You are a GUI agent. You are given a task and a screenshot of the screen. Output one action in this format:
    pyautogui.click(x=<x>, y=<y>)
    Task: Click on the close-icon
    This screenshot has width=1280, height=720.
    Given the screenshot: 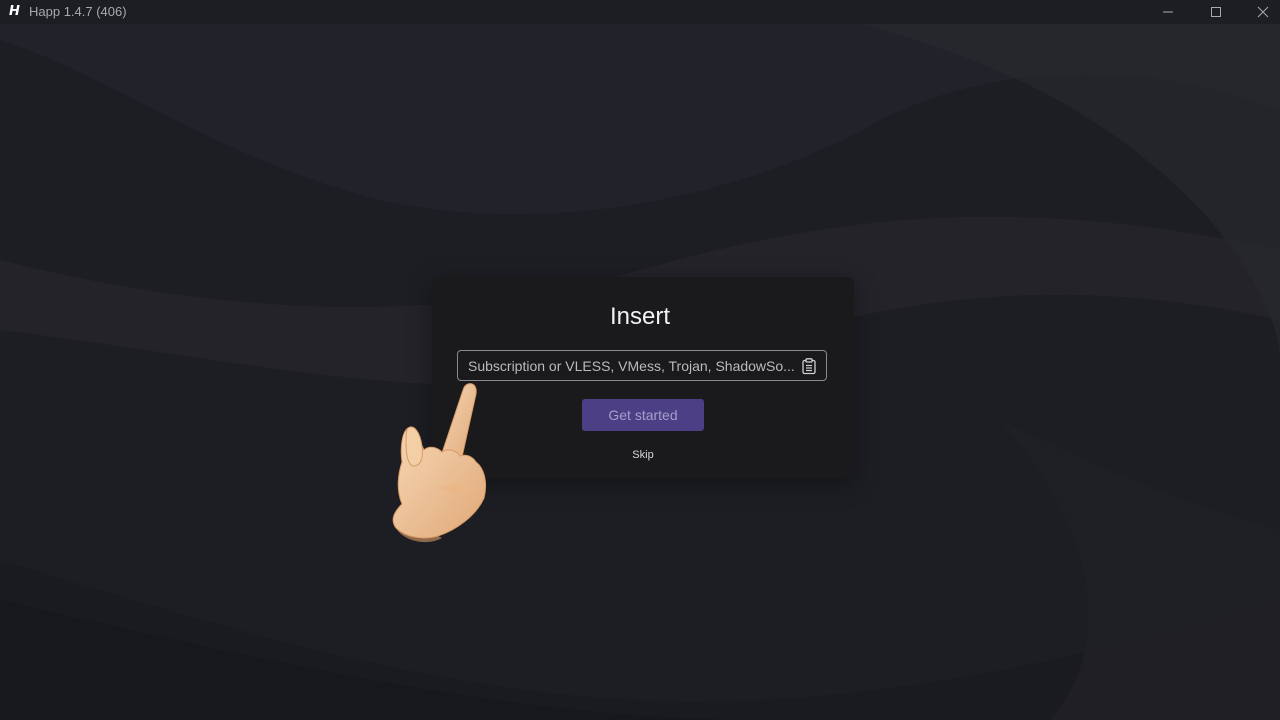 What is the action you would take?
    pyautogui.click(x=1263, y=12)
    